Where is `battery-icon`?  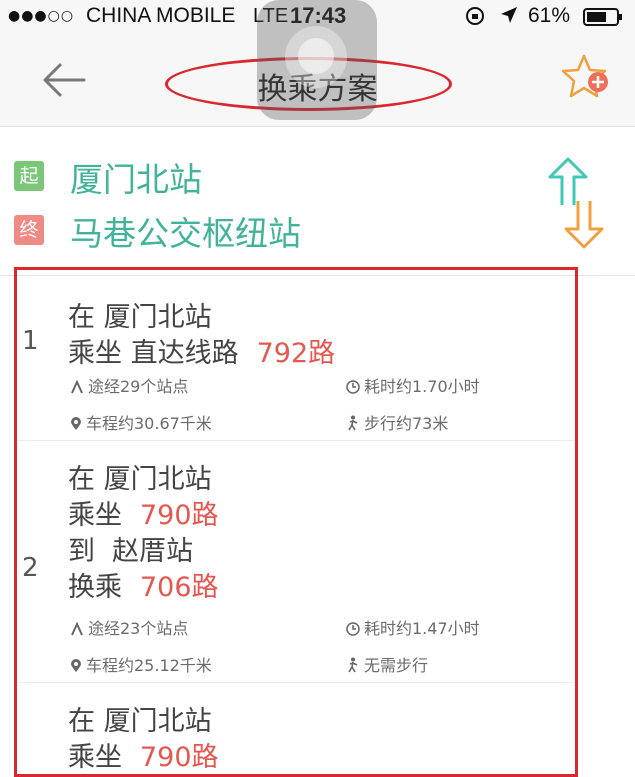 battery-icon is located at coordinates (603, 19).